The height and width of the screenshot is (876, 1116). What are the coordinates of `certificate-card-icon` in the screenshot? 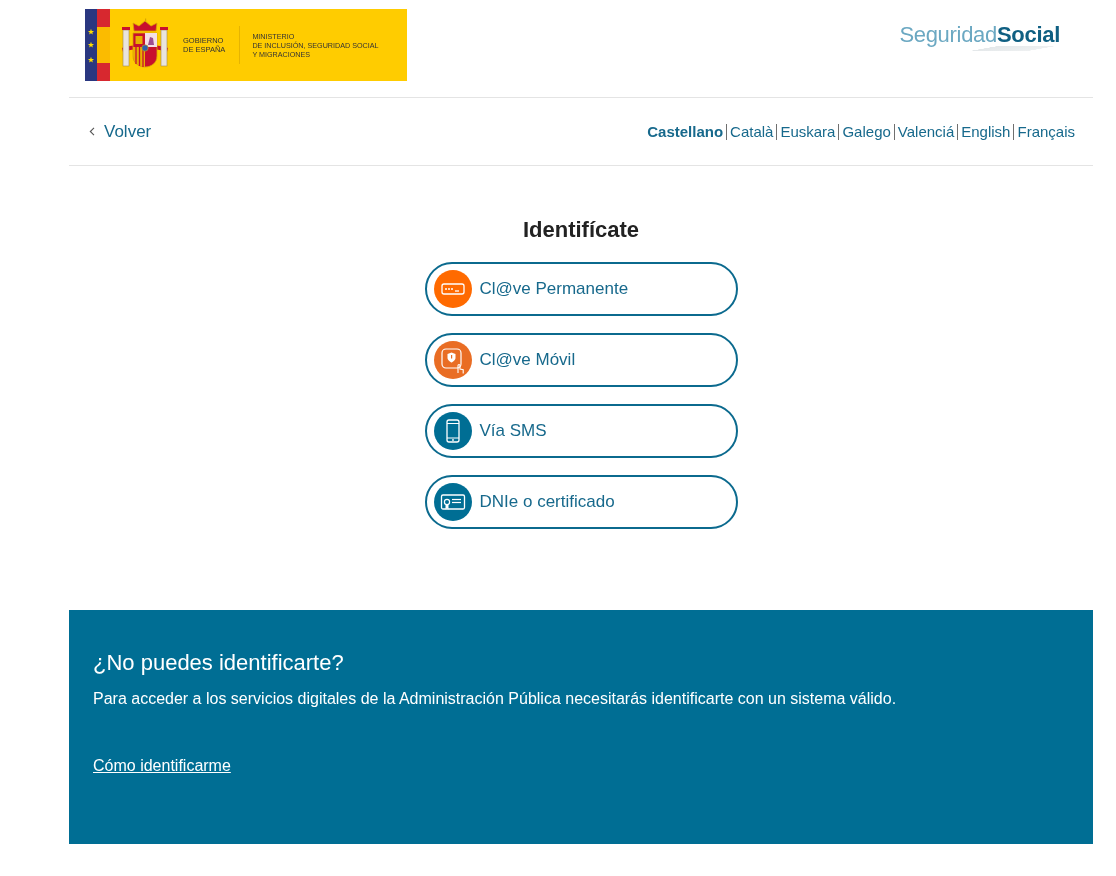 It's located at (452, 502).